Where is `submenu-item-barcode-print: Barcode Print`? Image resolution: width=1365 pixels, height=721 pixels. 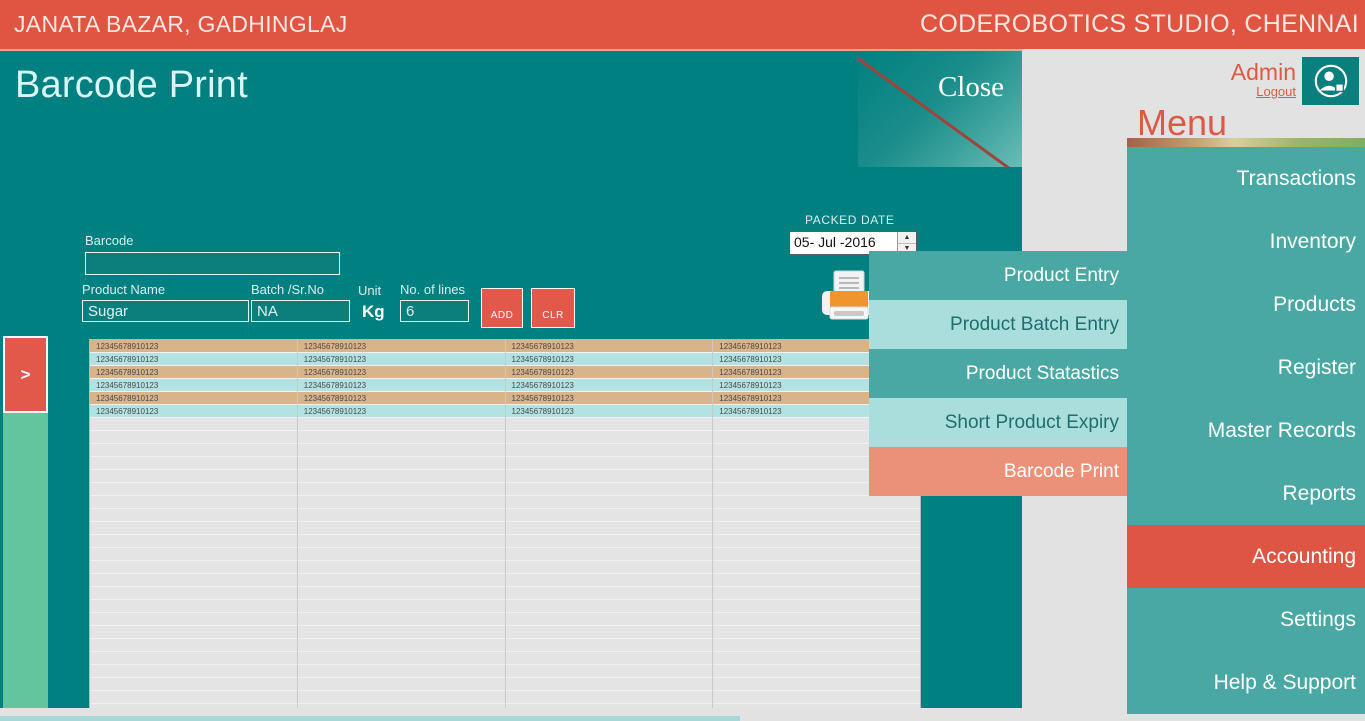 submenu-item-barcode-print: Barcode Print is located at coordinates (998, 471).